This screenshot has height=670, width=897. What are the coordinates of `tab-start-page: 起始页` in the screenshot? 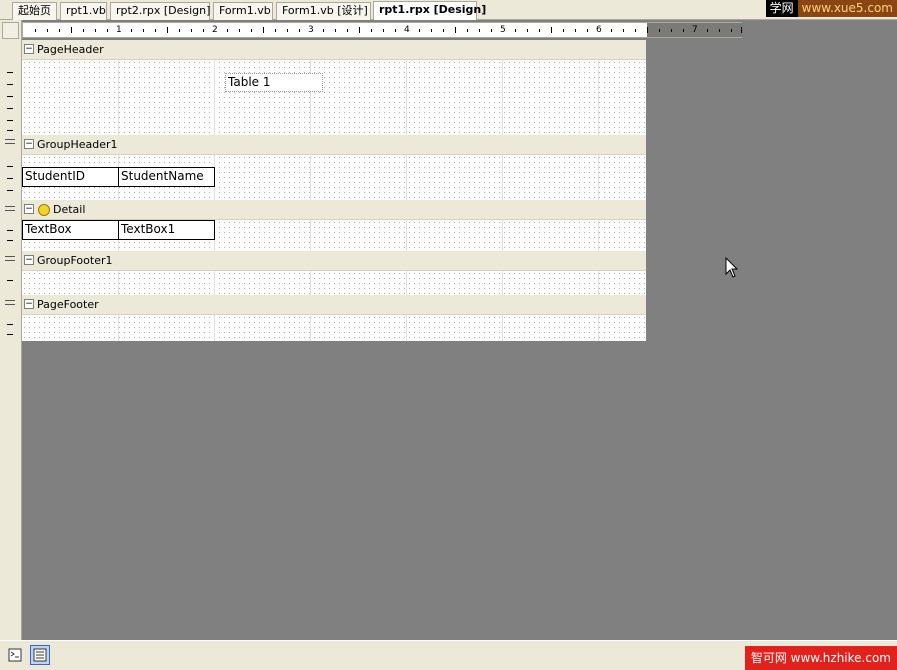 It's located at (34, 11).